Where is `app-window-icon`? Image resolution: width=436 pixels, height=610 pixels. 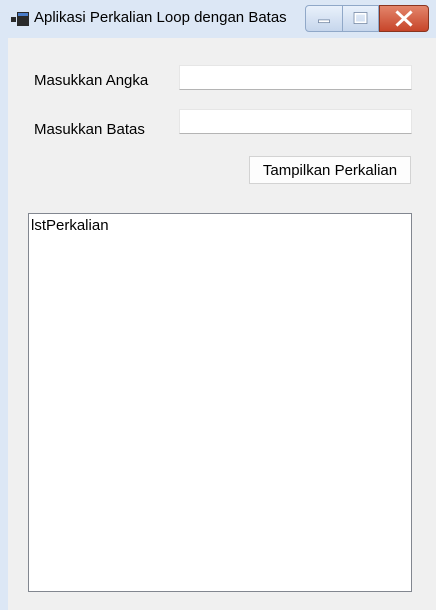 app-window-icon is located at coordinates (20, 18).